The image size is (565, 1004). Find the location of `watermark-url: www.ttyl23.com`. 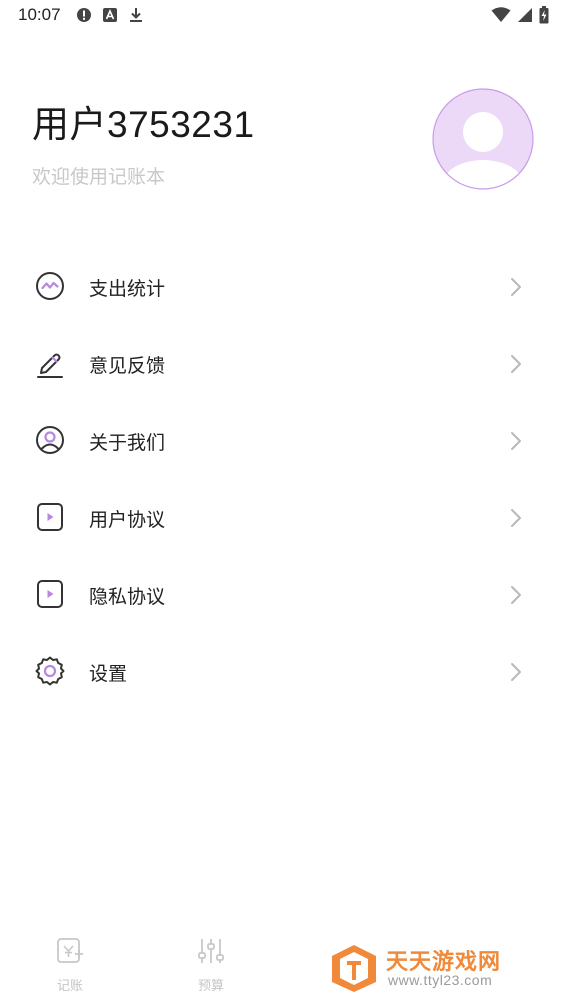

watermark-url: www.ttyl23.com is located at coordinates (440, 980).